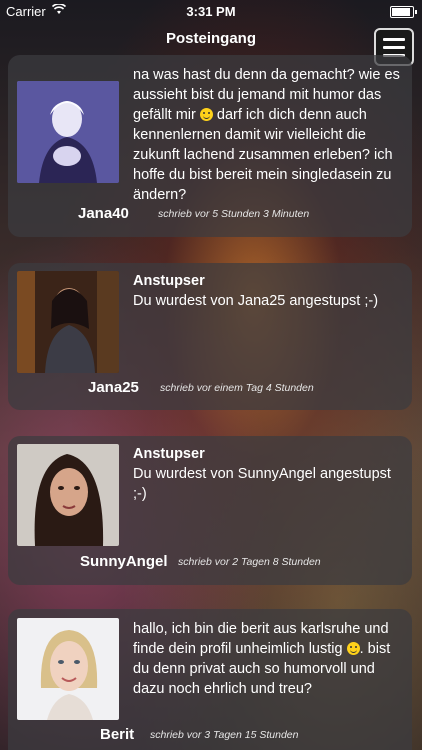  Describe the element at coordinates (68, 322) in the screenshot. I see `avatar-jana25` at that location.